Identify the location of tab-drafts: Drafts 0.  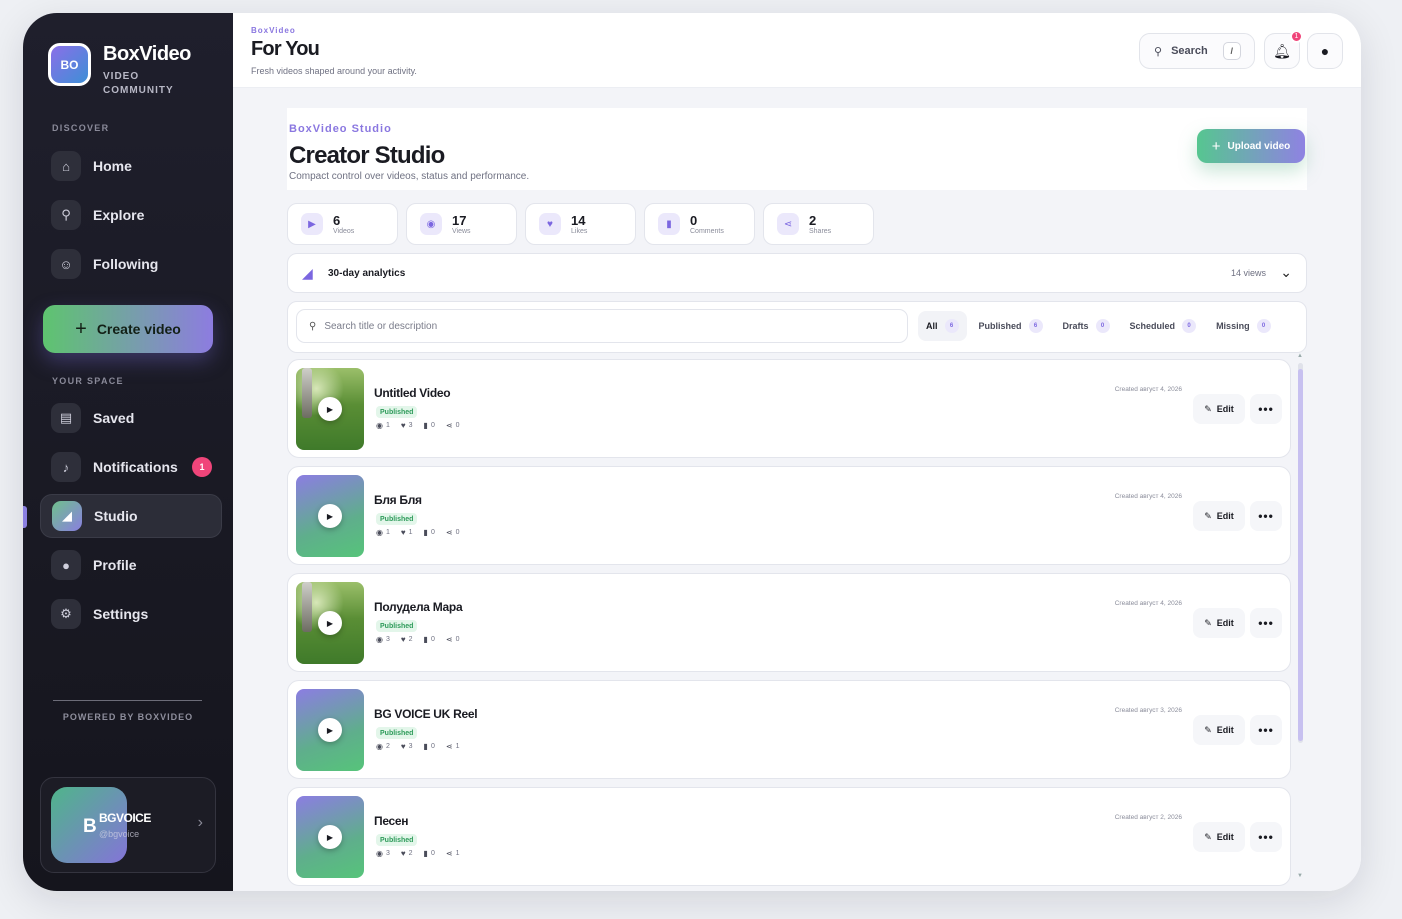
(1086, 326).